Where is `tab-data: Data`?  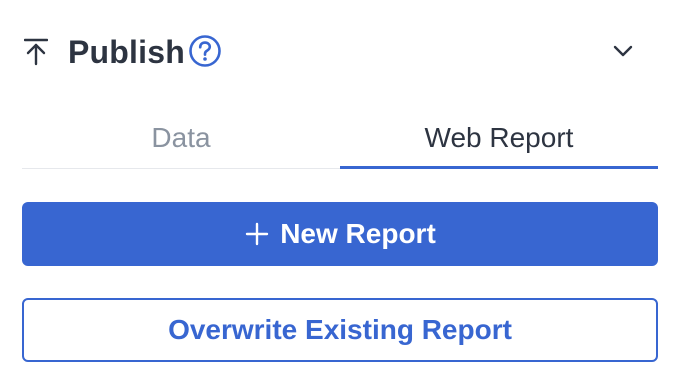
tab-data: Data is located at coordinates (181, 139).